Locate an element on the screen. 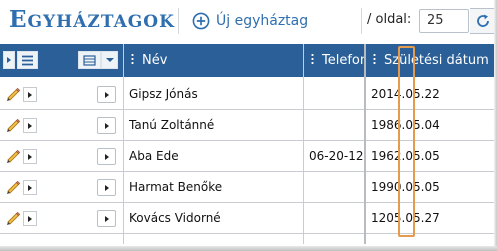  refresh-icon is located at coordinates (482, 20).